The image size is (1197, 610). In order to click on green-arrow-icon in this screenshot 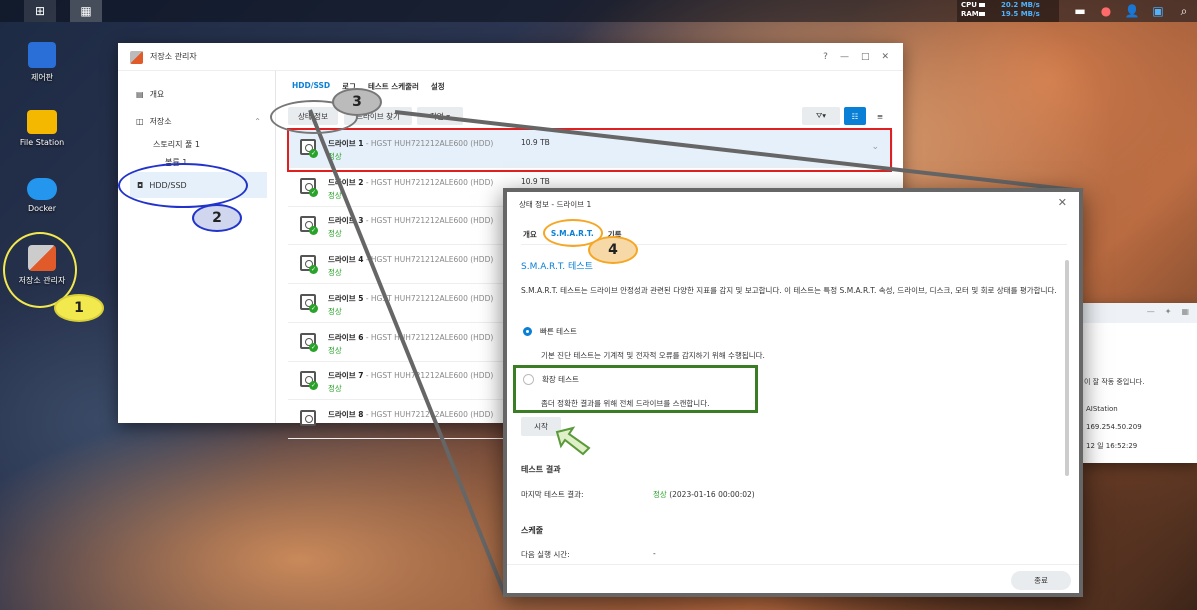, I will do `click(573, 441)`.